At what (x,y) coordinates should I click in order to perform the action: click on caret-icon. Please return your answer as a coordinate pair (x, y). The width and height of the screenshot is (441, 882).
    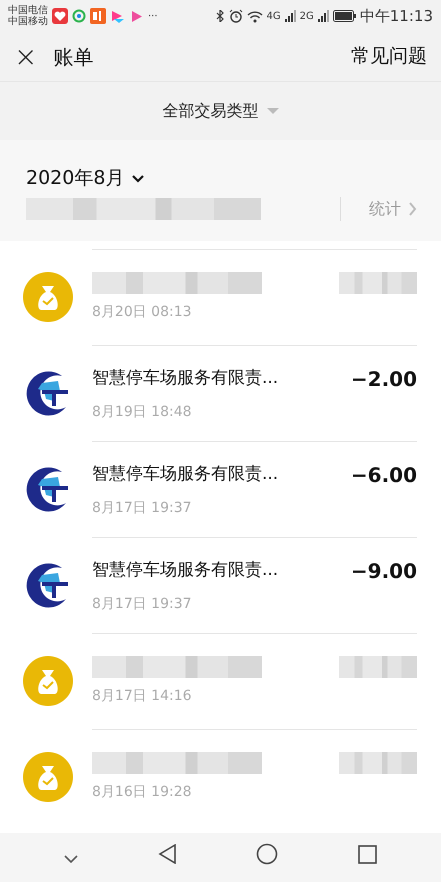
    Looking at the image, I should click on (272, 111).